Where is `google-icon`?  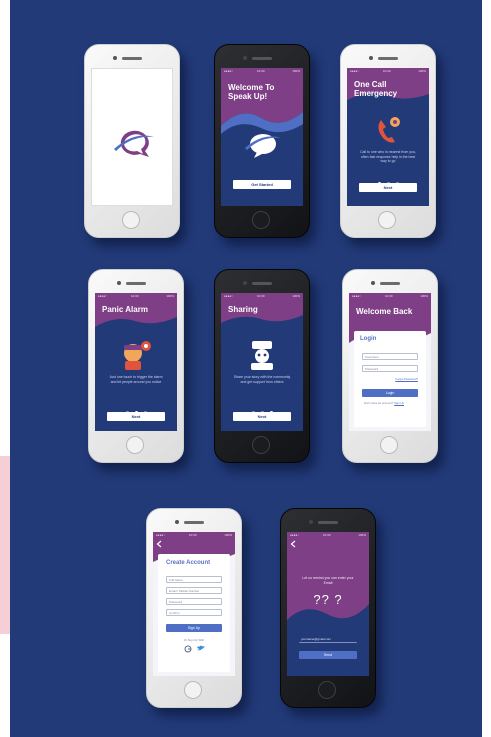
google-icon is located at coordinates (188, 649).